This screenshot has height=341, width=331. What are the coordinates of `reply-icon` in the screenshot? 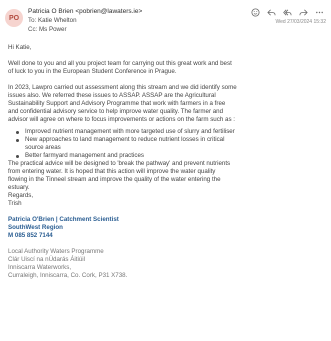 It's located at (271, 12).